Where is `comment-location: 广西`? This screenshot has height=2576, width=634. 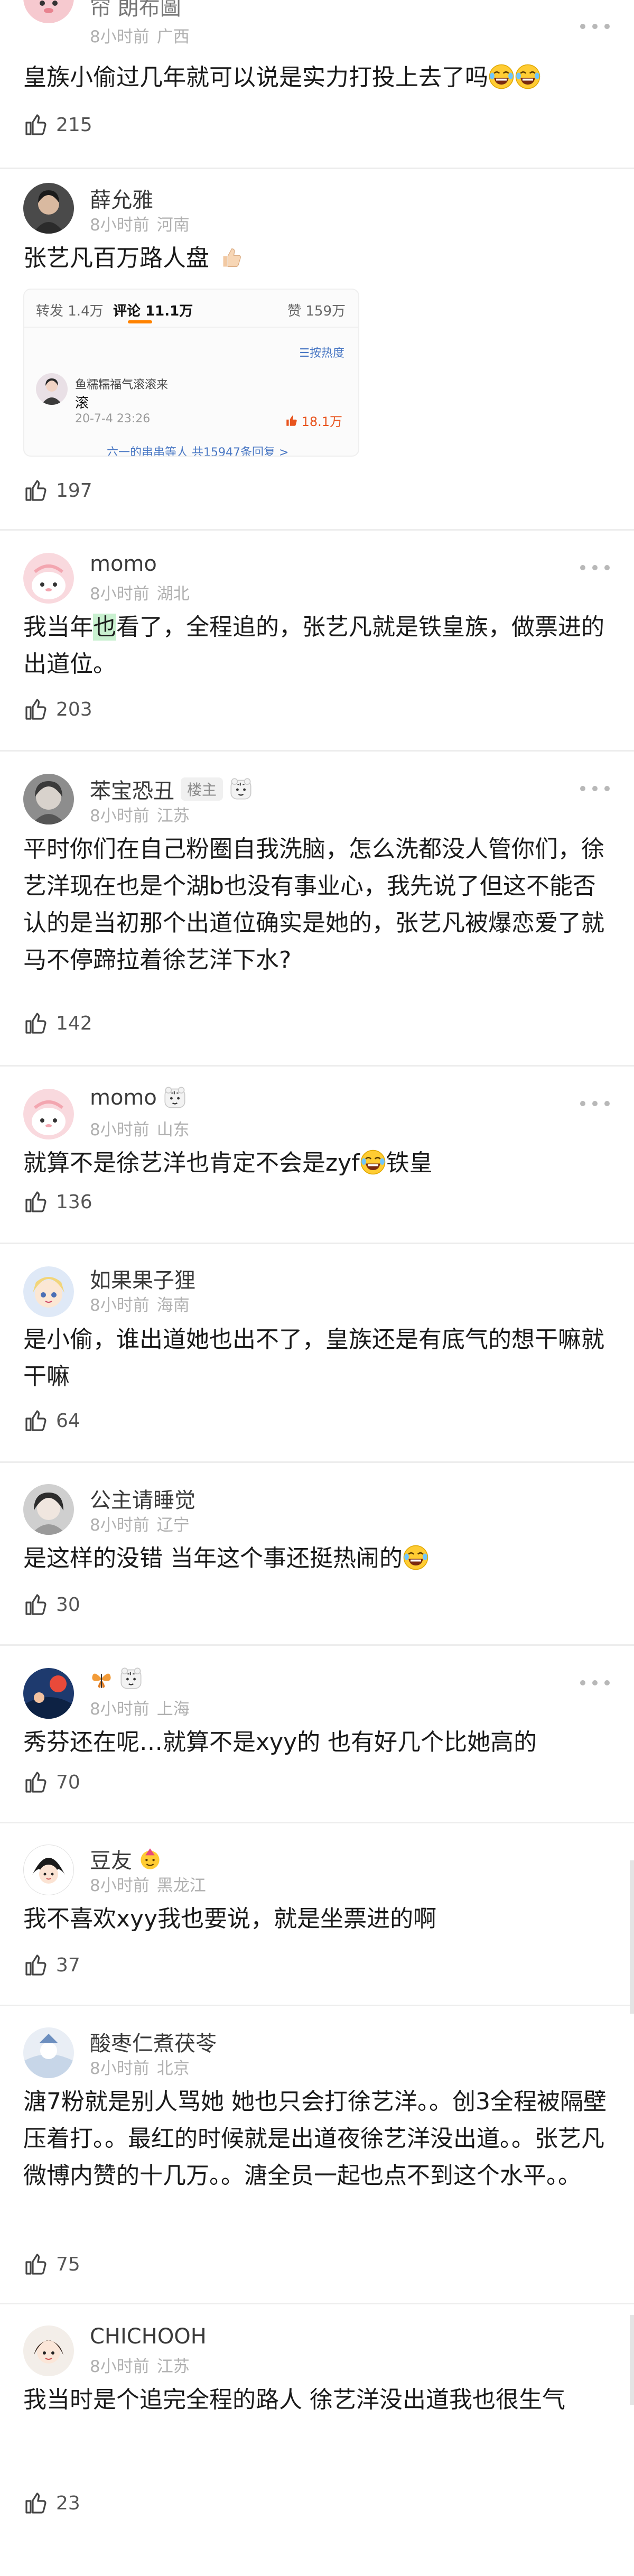
comment-location: 广西 is located at coordinates (173, 37).